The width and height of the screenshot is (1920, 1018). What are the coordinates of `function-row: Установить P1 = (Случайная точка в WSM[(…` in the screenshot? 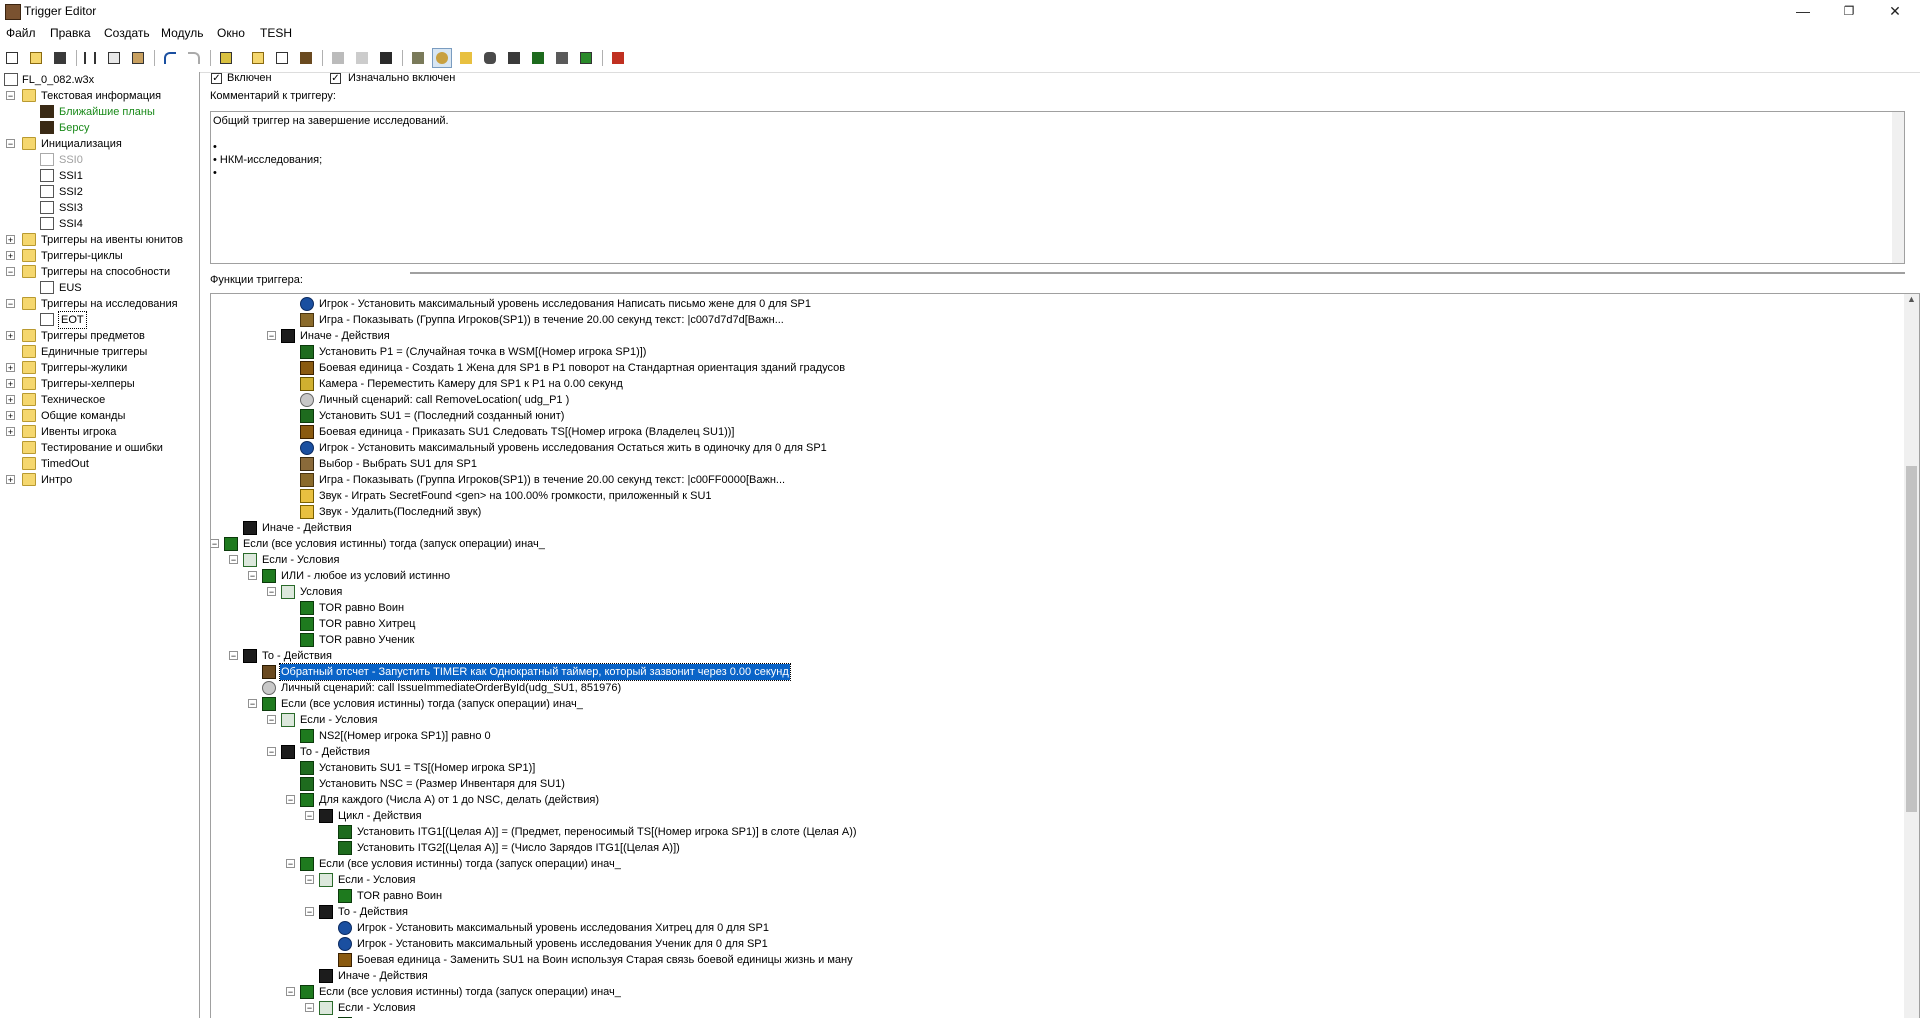 It's located at (1056, 352).